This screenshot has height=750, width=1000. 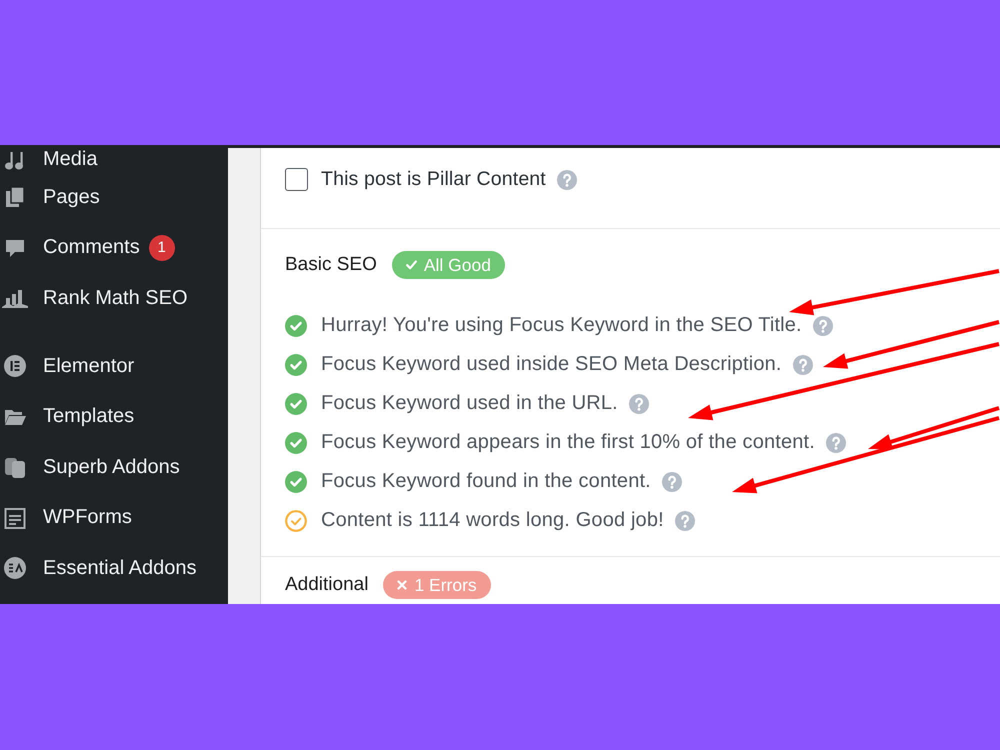 I want to click on check-text: Focus Keyword used inside SEO Meta Description., so click(x=551, y=364).